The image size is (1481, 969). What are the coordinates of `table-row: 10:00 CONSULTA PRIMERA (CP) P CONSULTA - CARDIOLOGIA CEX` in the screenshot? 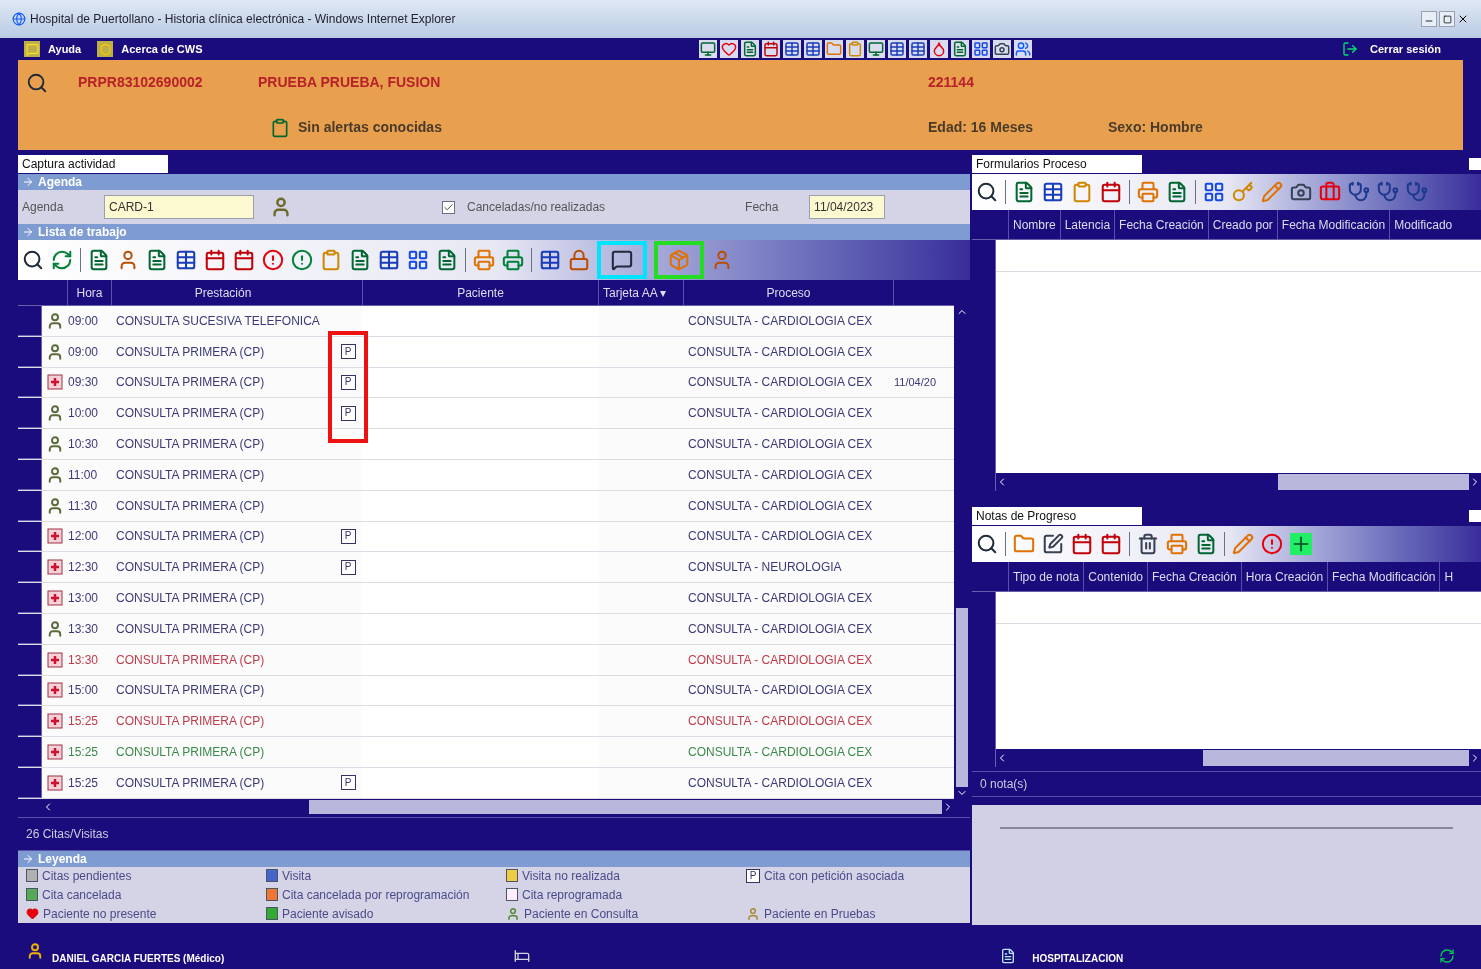 It's located at (486, 414).